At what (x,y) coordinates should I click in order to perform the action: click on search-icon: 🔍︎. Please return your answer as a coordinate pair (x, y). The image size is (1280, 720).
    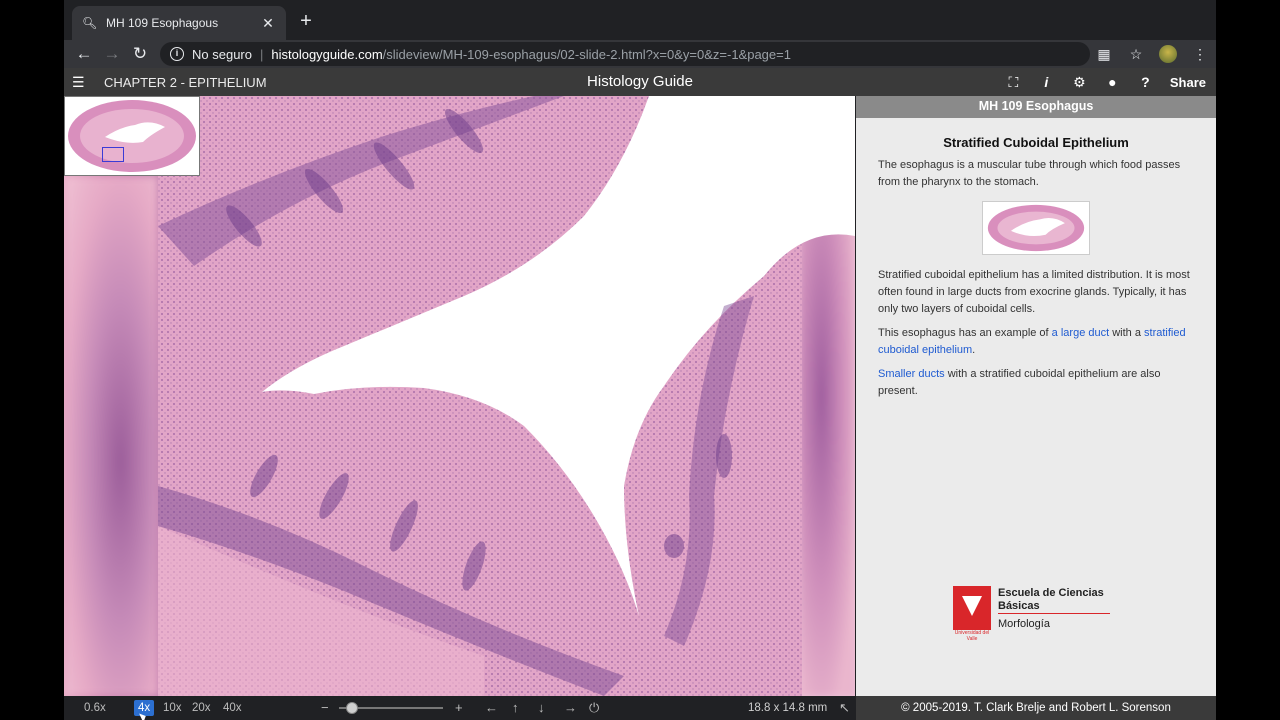
    Looking at the image, I should click on (90, 23).